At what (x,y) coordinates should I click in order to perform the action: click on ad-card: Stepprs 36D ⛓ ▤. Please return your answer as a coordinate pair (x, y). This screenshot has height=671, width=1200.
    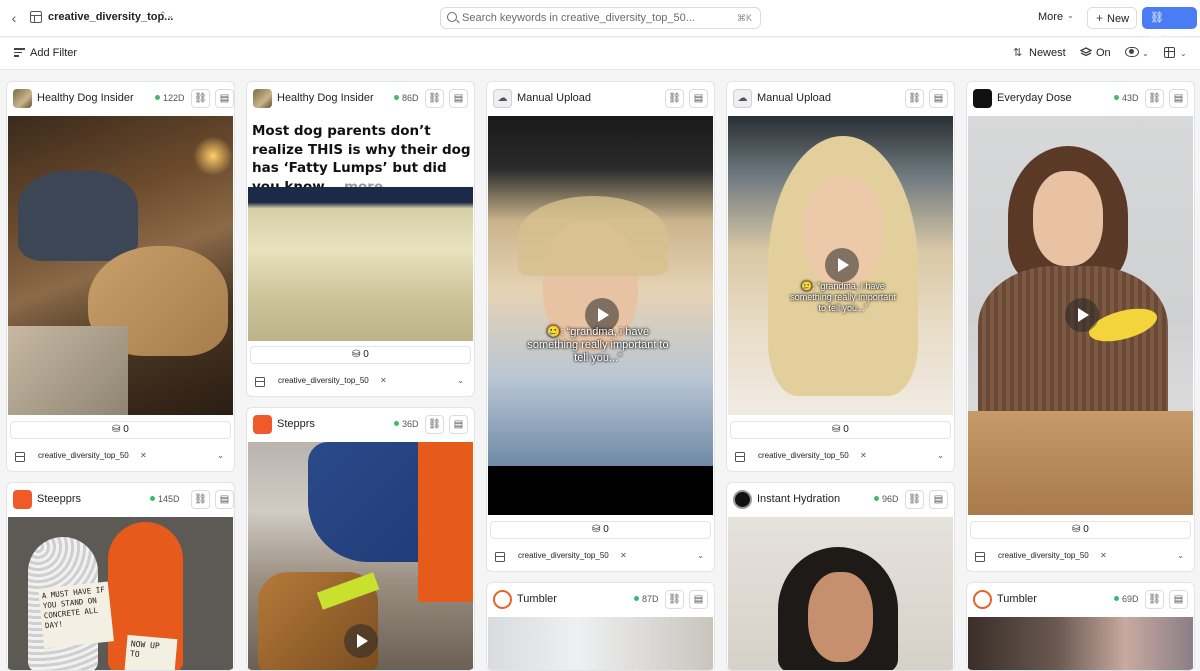
    Looking at the image, I should click on (360, 539).